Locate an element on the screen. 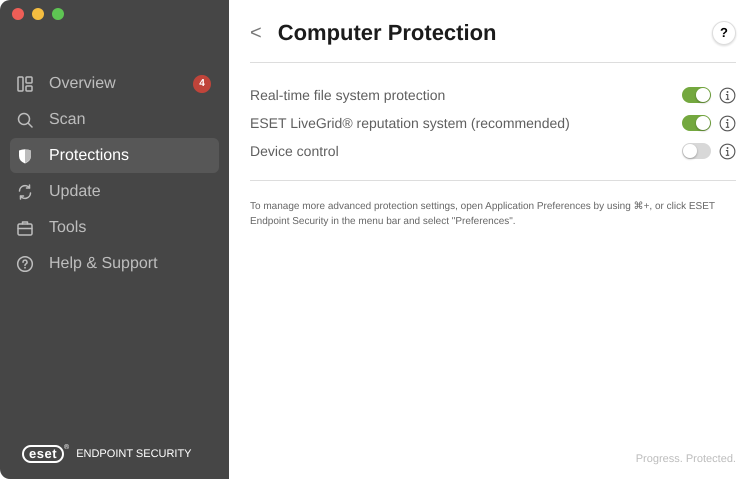 The image size is (756, 479). minimize-button is located at coordinates (38, 14).